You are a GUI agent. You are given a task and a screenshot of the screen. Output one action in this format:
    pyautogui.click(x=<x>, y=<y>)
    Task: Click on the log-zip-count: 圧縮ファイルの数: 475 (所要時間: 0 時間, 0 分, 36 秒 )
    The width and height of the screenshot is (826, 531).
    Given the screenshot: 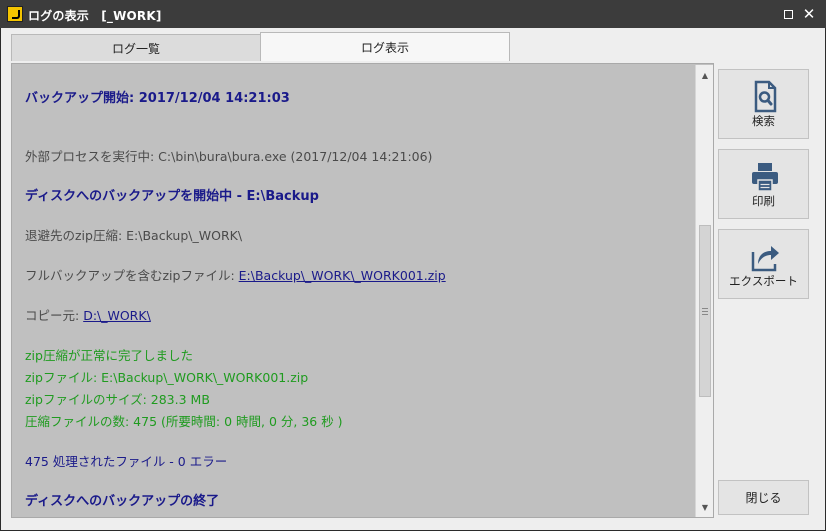 What is the action you would take?
    pyautogui.click(x=184, y=421)
    